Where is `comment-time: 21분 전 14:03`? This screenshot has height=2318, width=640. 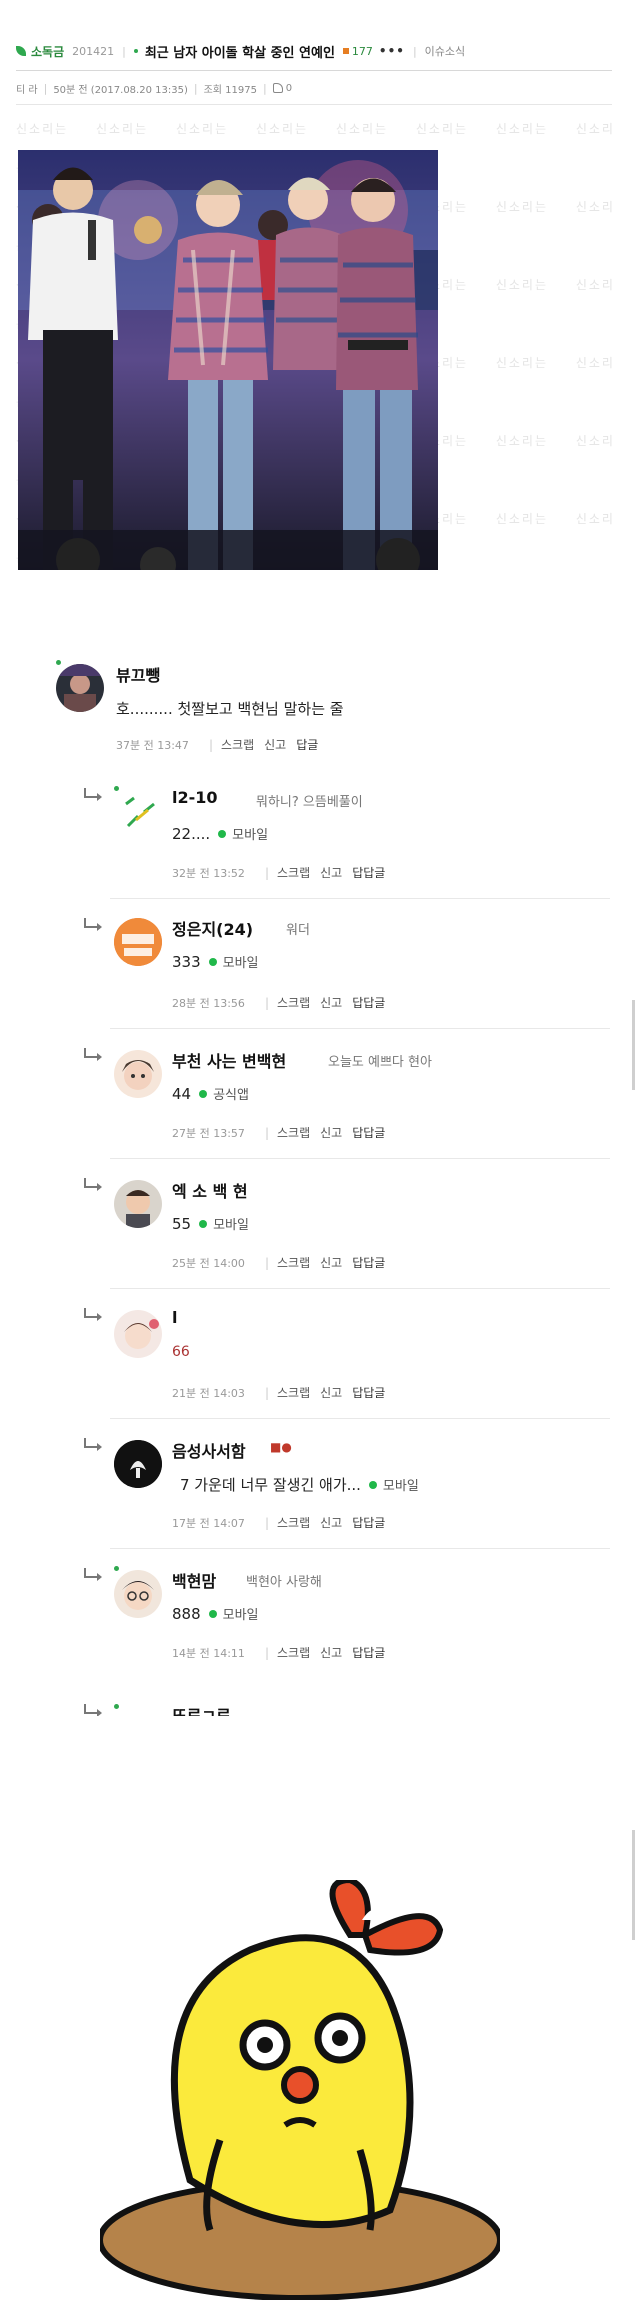 comment-time: 21분 전 14:03 is located at coordinates (208, 1393).